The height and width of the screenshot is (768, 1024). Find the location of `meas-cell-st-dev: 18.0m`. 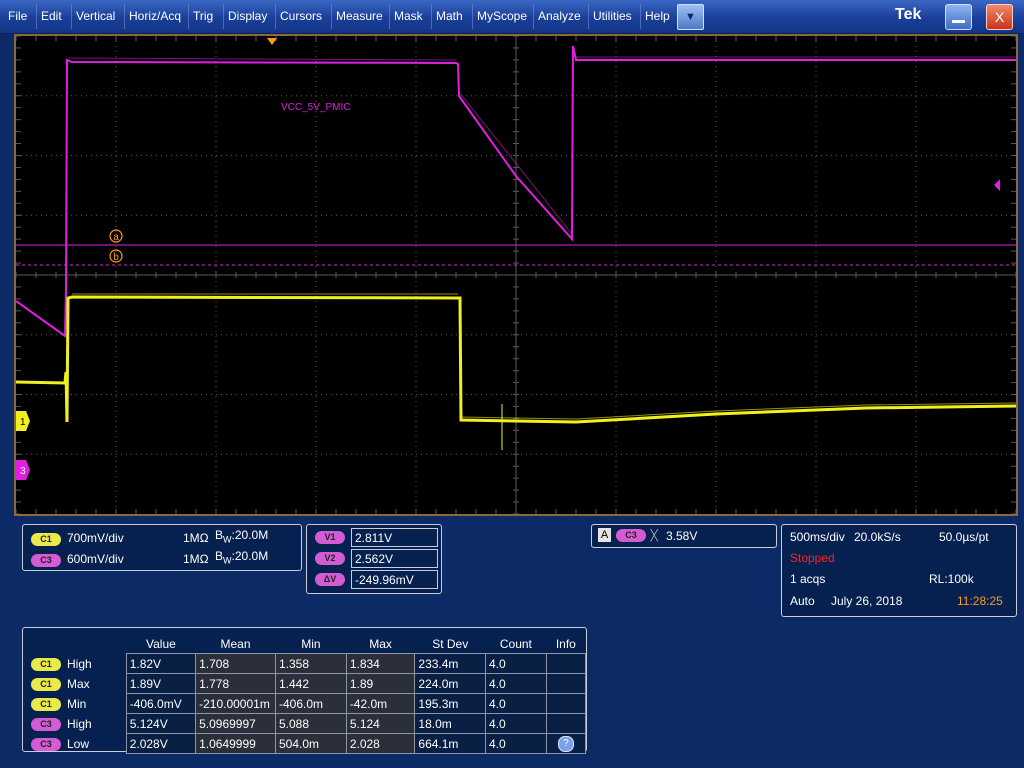

meas-cell-st-dev: 18.0m is located at coordinates (450, 723).